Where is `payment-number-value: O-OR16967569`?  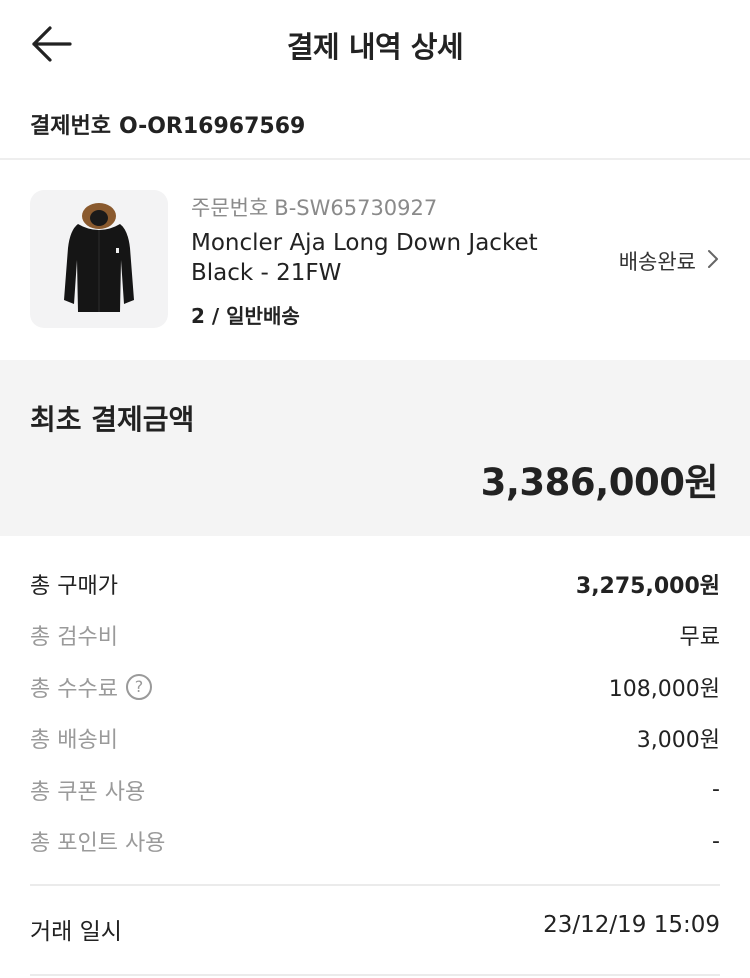
payment-number-value: O-OR16967569 is located at coordinates (212, 126).